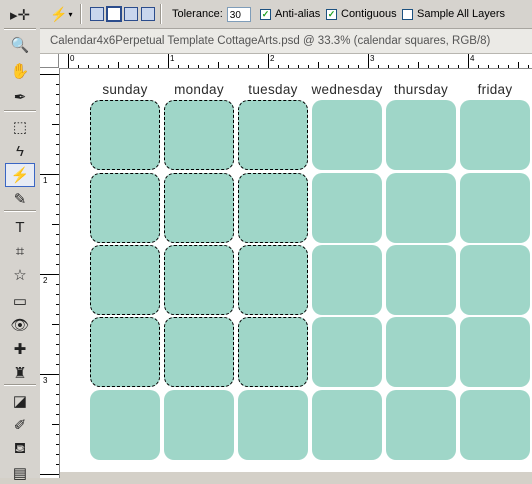 Image resolution: width=532 pixels, height=484 pixels. What do you see at coordinates (20, 175) in the screenshot?
I see `magic-wand-tool-icon: ⚡` at bounding box center [20, 175].